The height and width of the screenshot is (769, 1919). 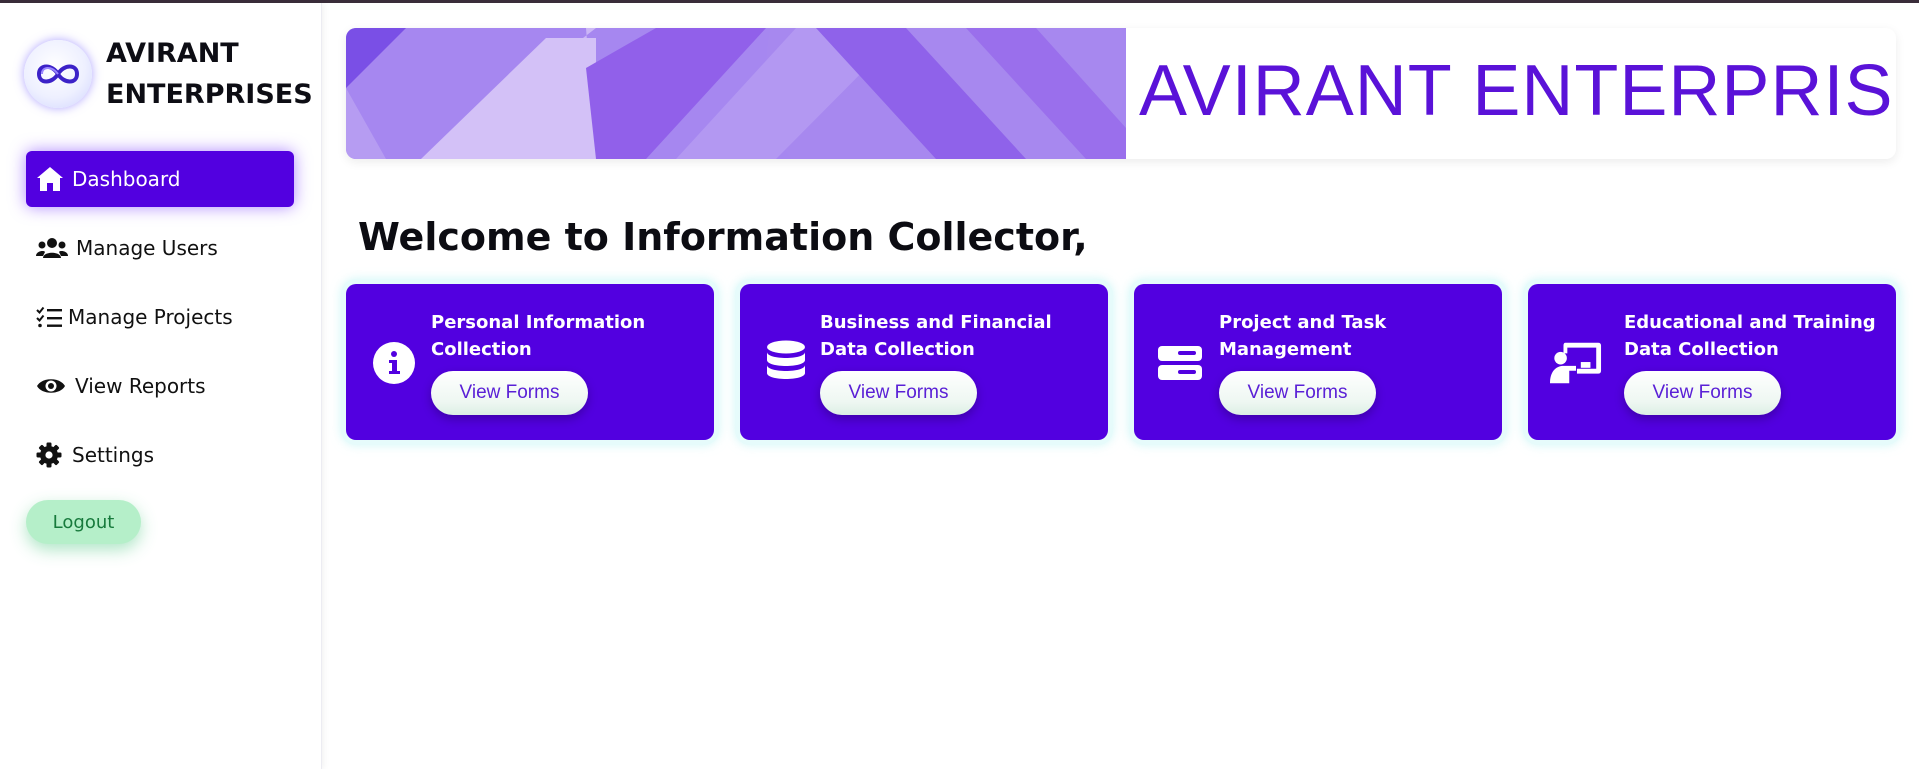 I want to click on eye-icon, so click(x=55, y=386).